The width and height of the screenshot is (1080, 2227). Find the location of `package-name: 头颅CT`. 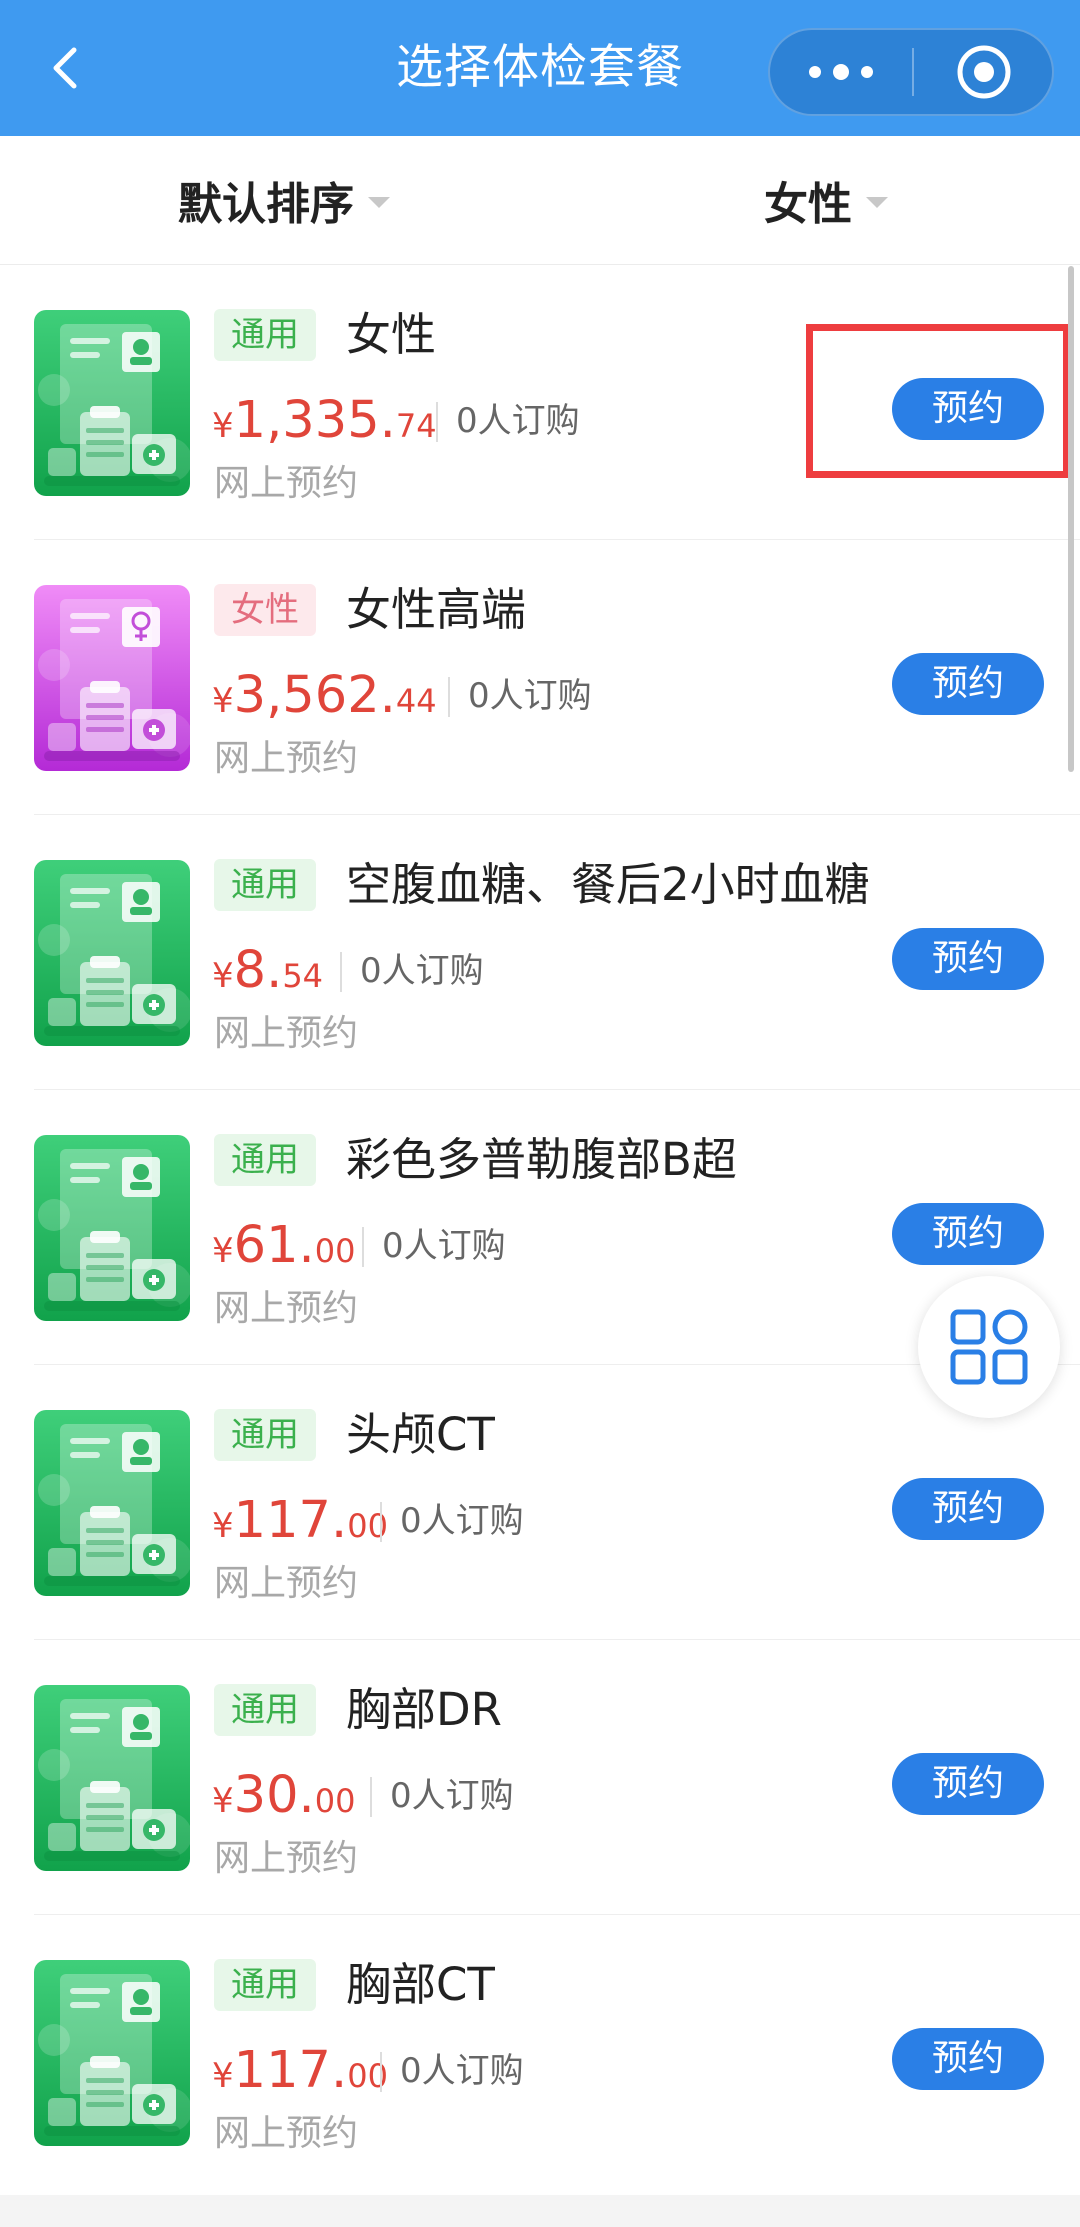

package-name: 头颅CT is located at coordinates (420, 1434).